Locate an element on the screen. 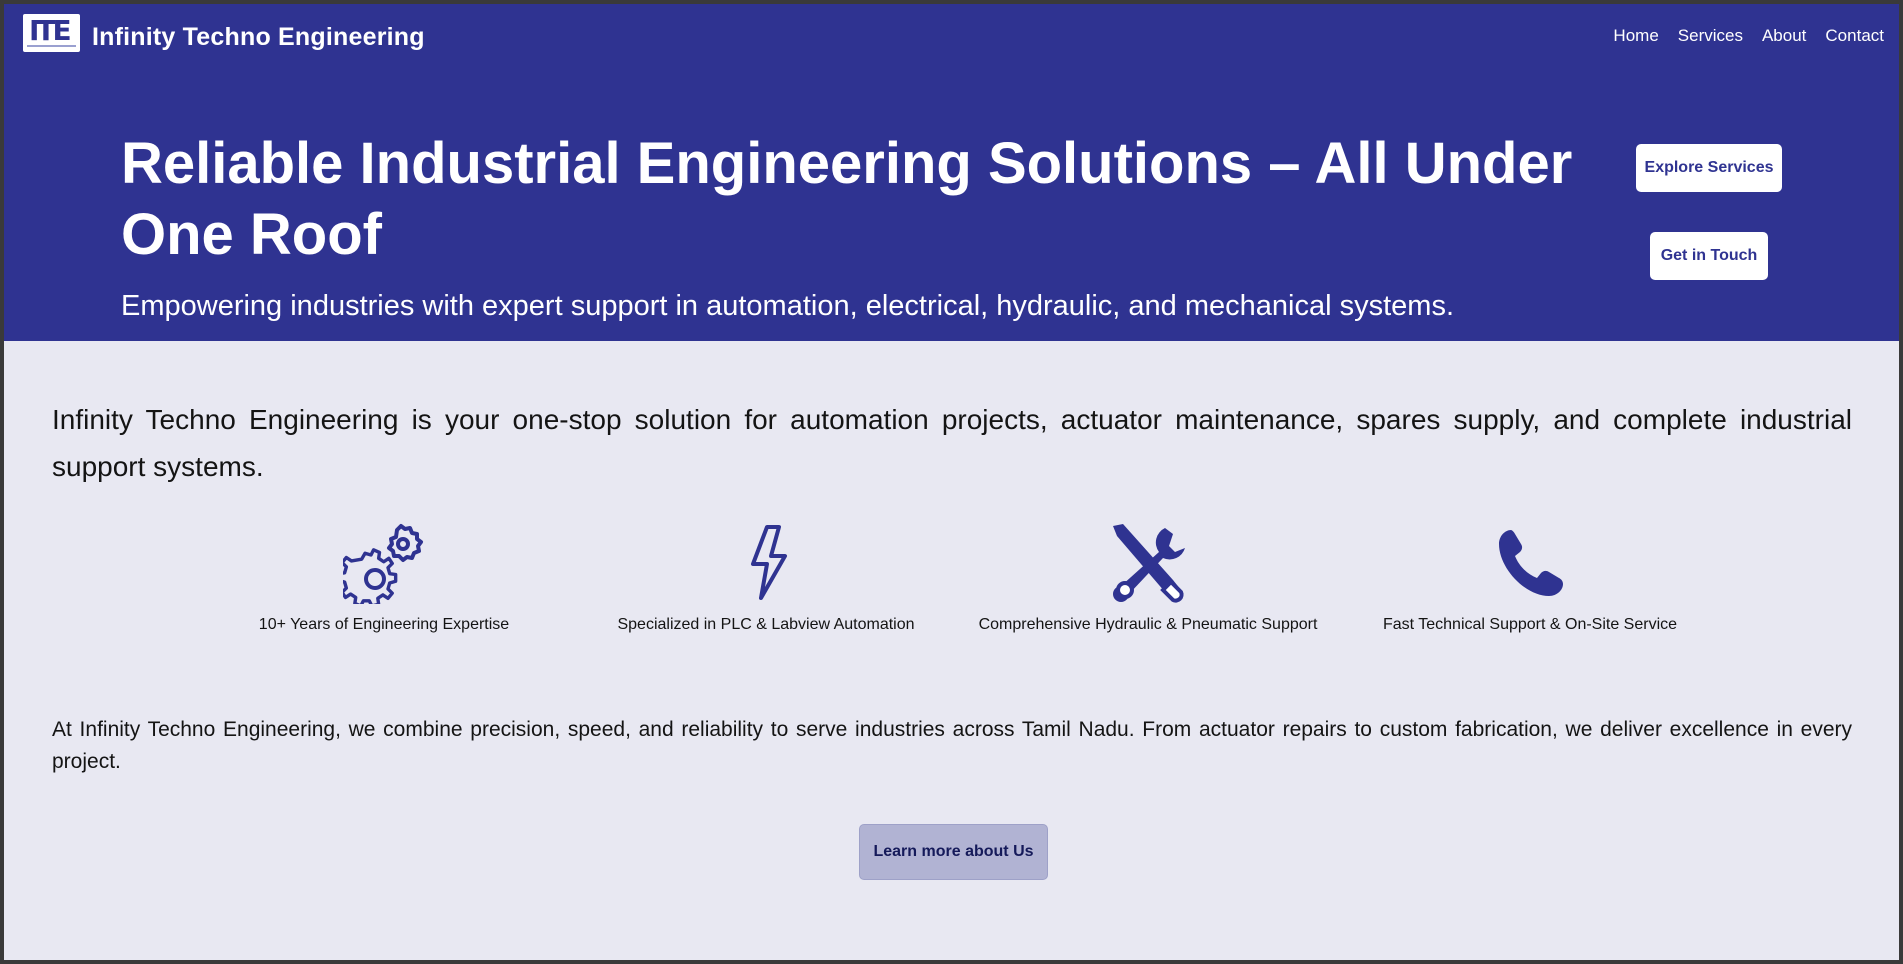 This screenshot has width=1903, height=964. logo-tagline-line is located at coordinates (51, 46).